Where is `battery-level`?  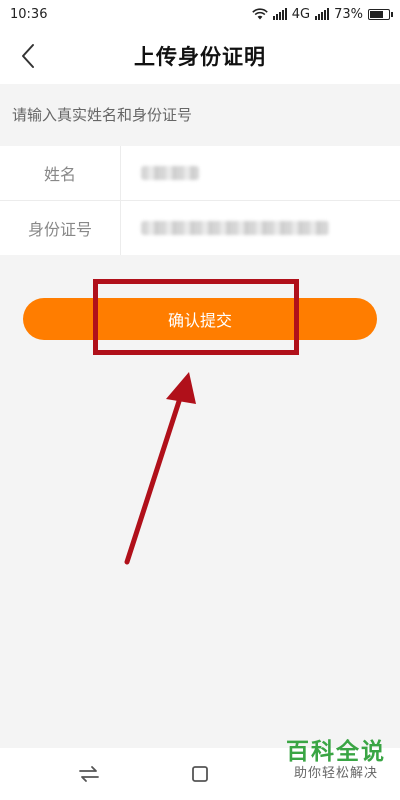 battery-level is located at coordinates (376, 14).